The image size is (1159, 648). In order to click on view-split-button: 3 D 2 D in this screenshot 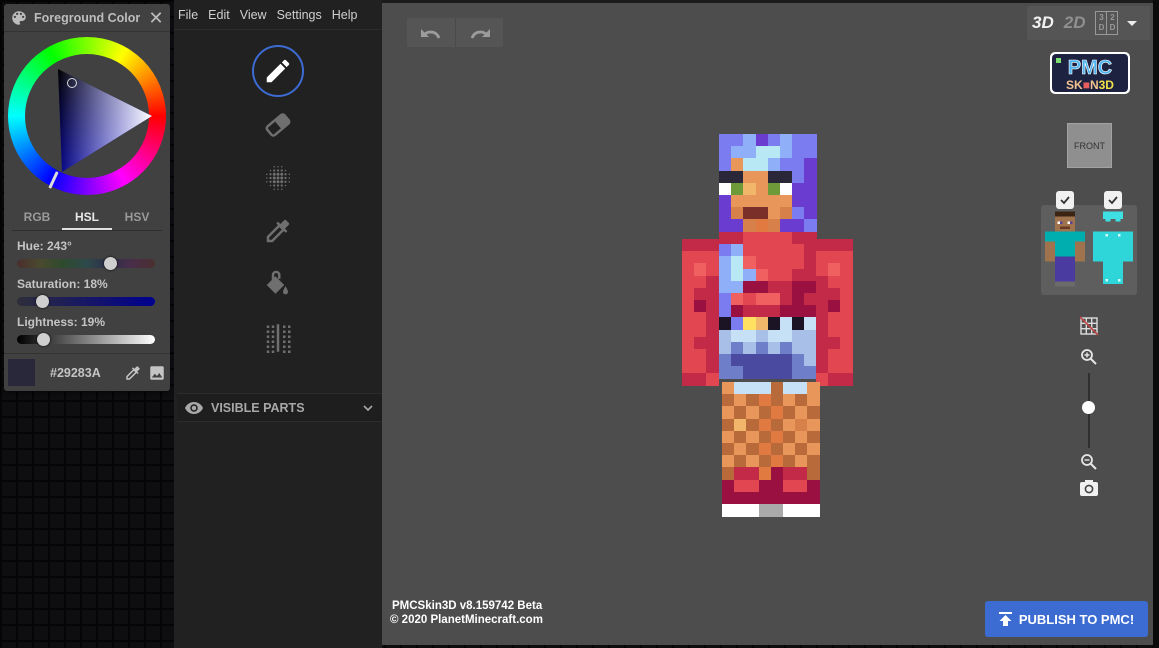, I will do `click(1107, 23)`.